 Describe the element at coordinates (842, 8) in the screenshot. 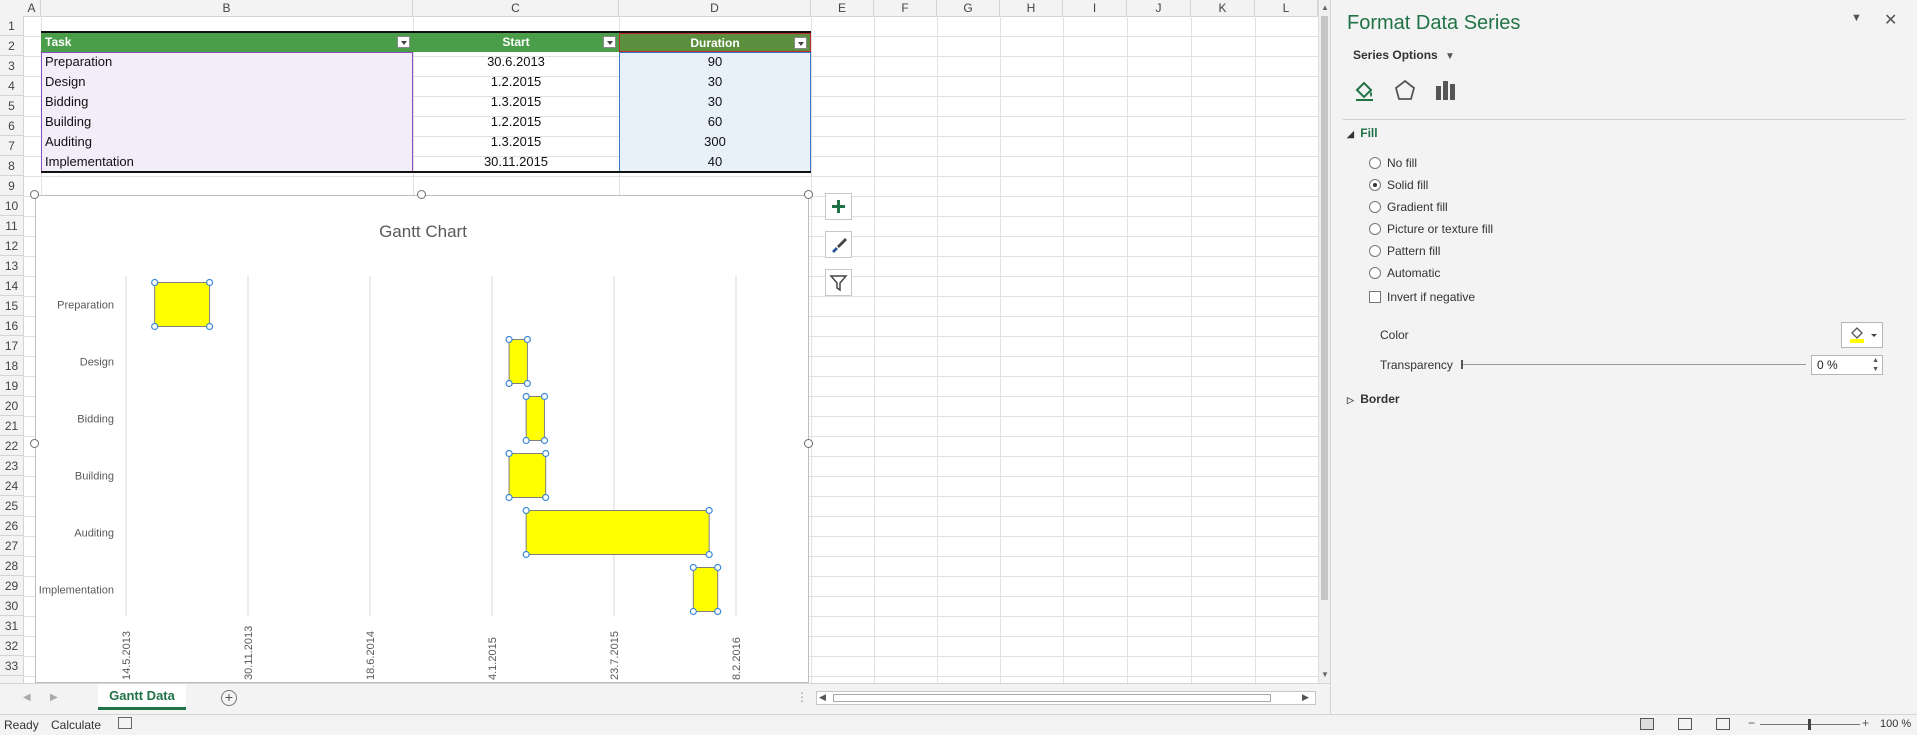

I see `column-header-e: E` at that location.